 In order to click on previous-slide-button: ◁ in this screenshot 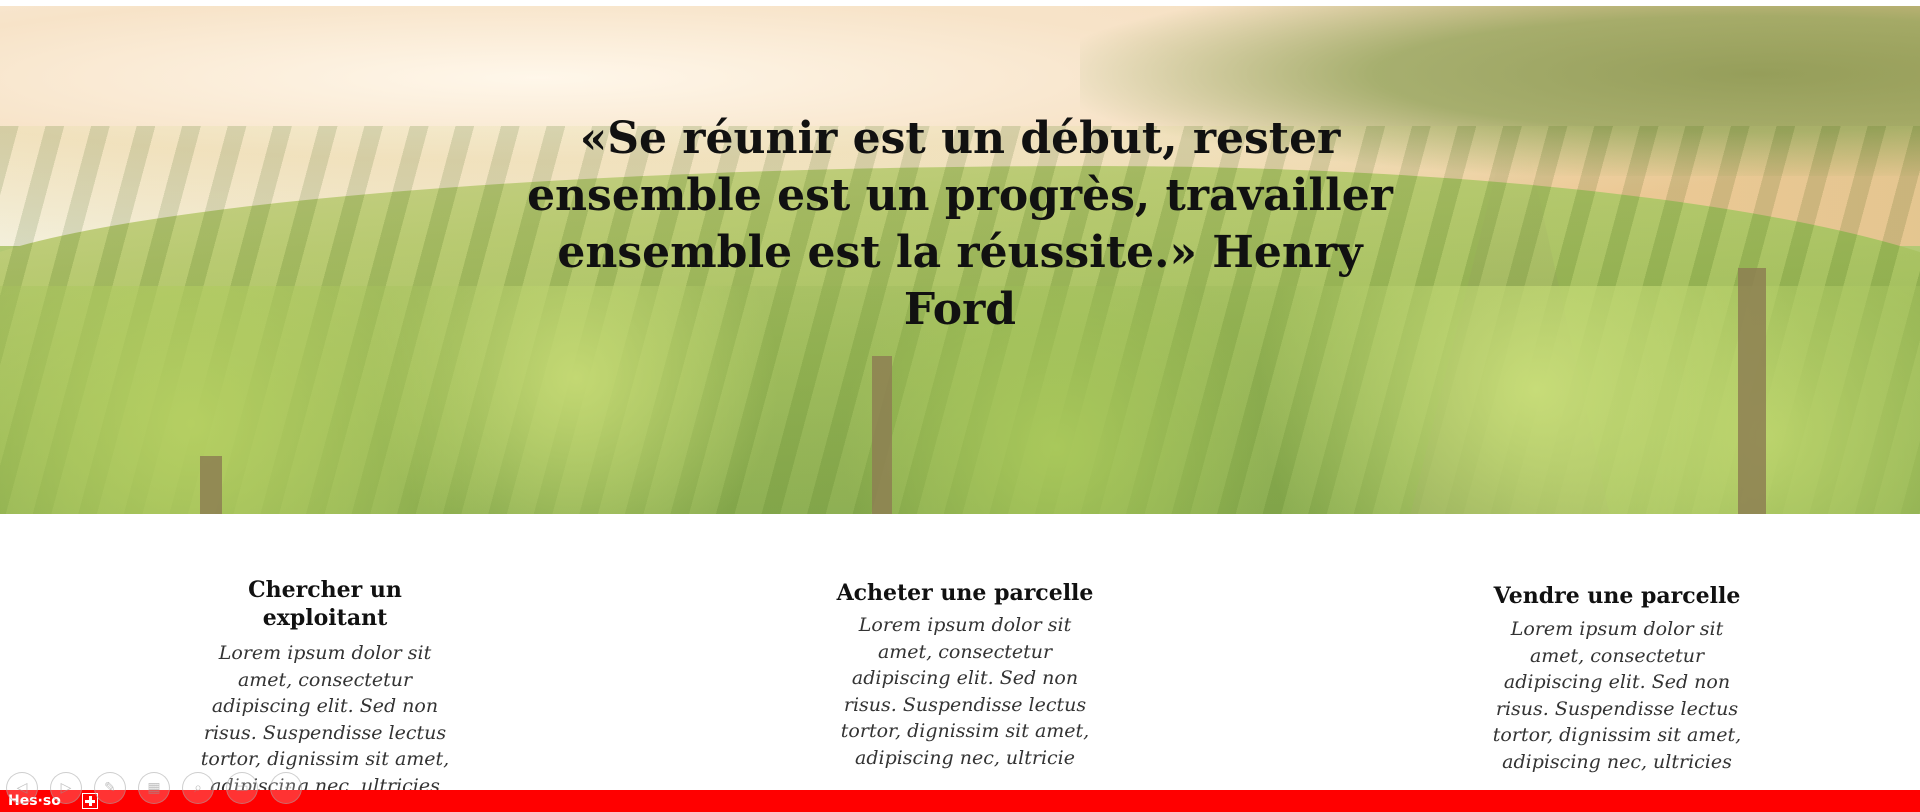, I will do `click(22, 788)`.